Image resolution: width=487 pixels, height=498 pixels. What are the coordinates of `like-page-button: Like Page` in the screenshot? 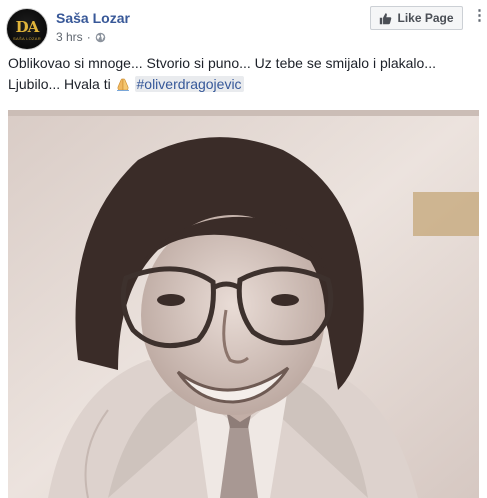 It's located at (416, 18).